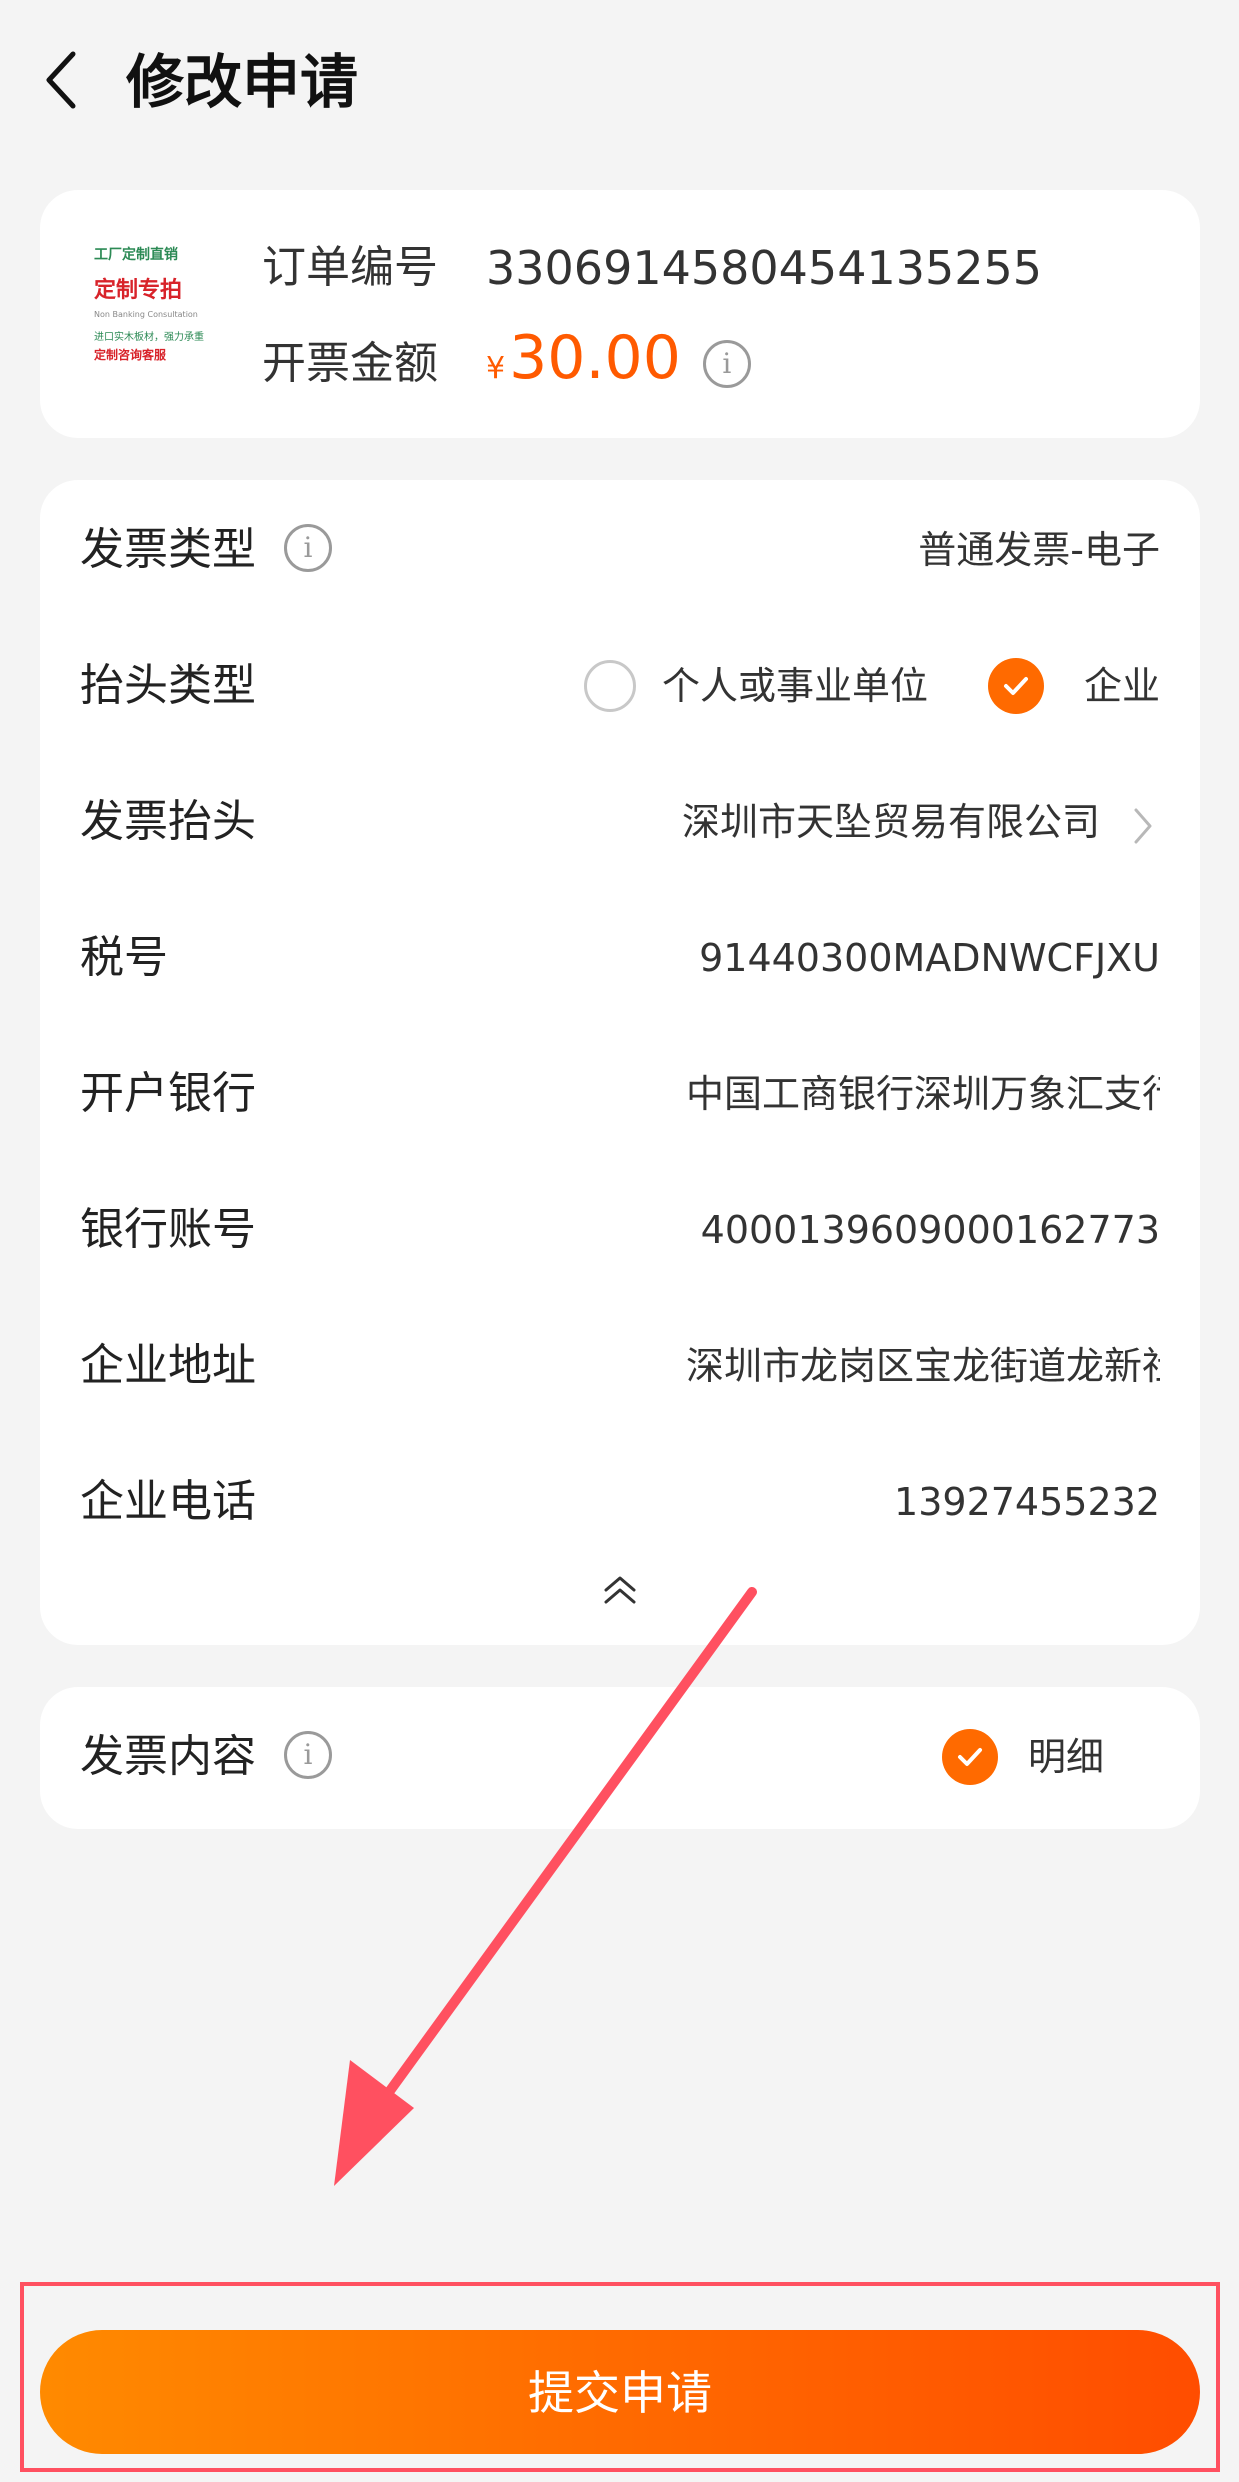  Describe the element at coordinates (1066, 1757) in the screenshot. I see `option-detail-label: 明细` at that location.